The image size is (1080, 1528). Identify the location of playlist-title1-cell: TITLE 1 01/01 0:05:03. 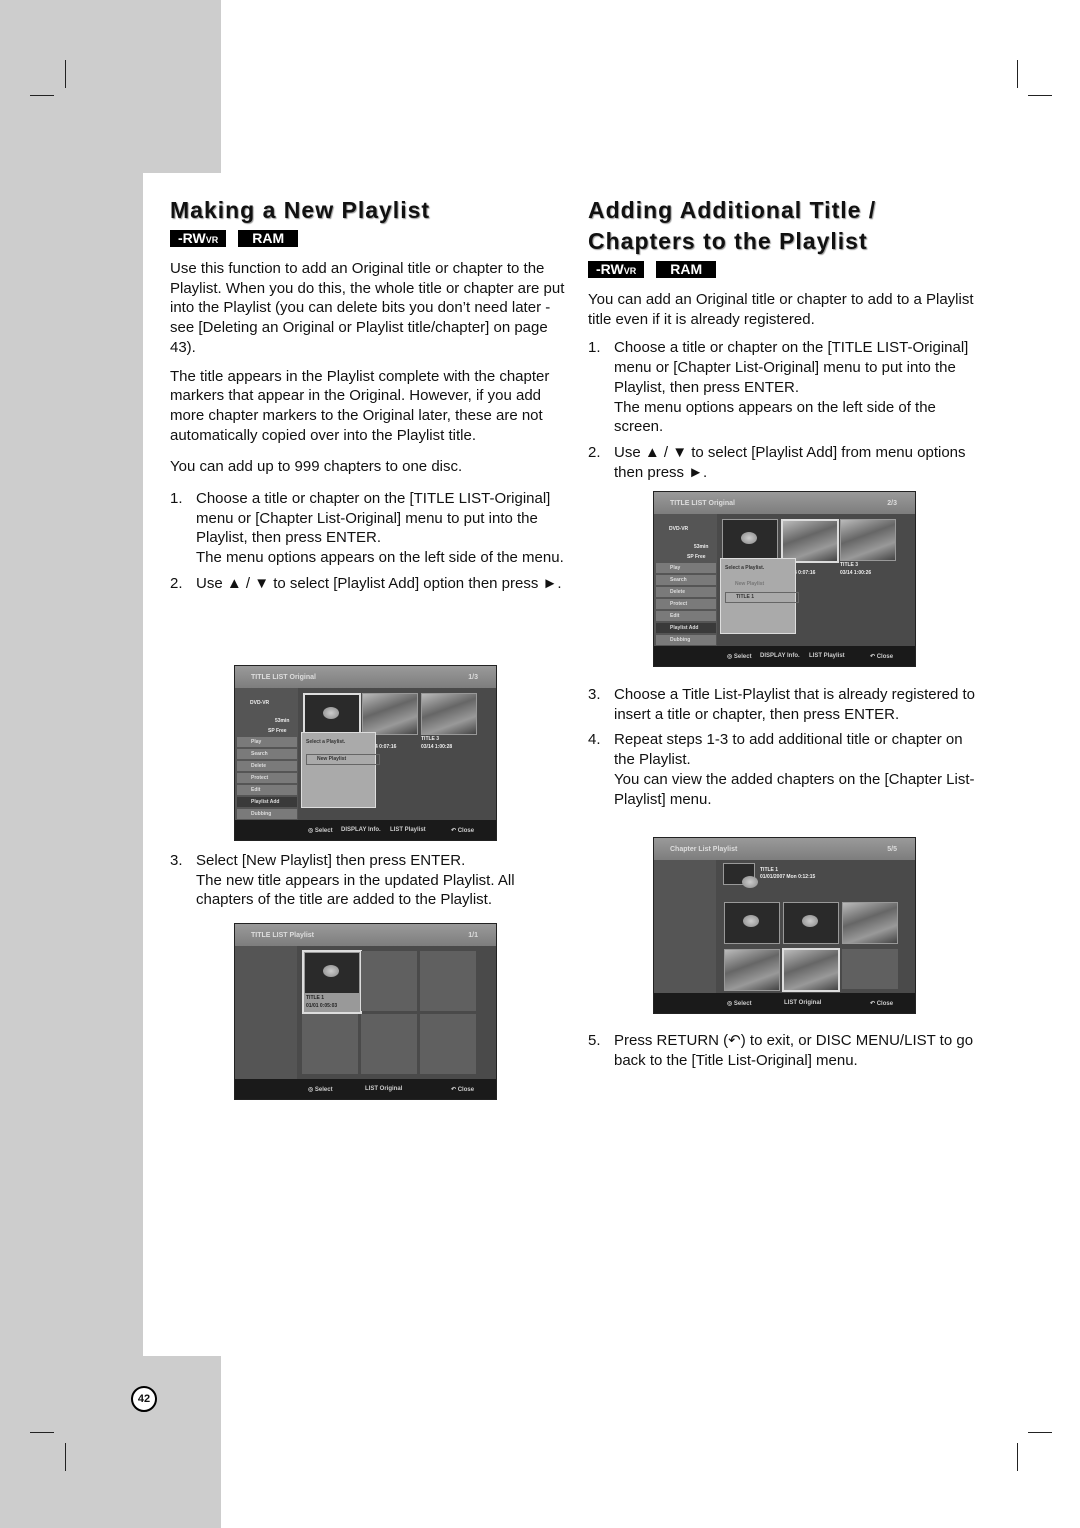
(332, 982).